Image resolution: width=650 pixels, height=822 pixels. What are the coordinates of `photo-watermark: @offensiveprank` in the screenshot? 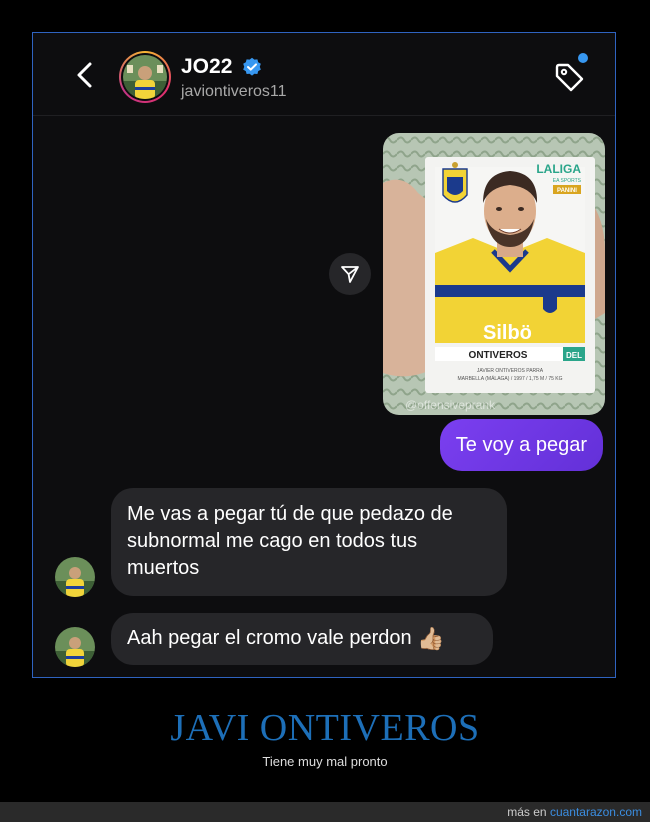 It's located at (450, 405).